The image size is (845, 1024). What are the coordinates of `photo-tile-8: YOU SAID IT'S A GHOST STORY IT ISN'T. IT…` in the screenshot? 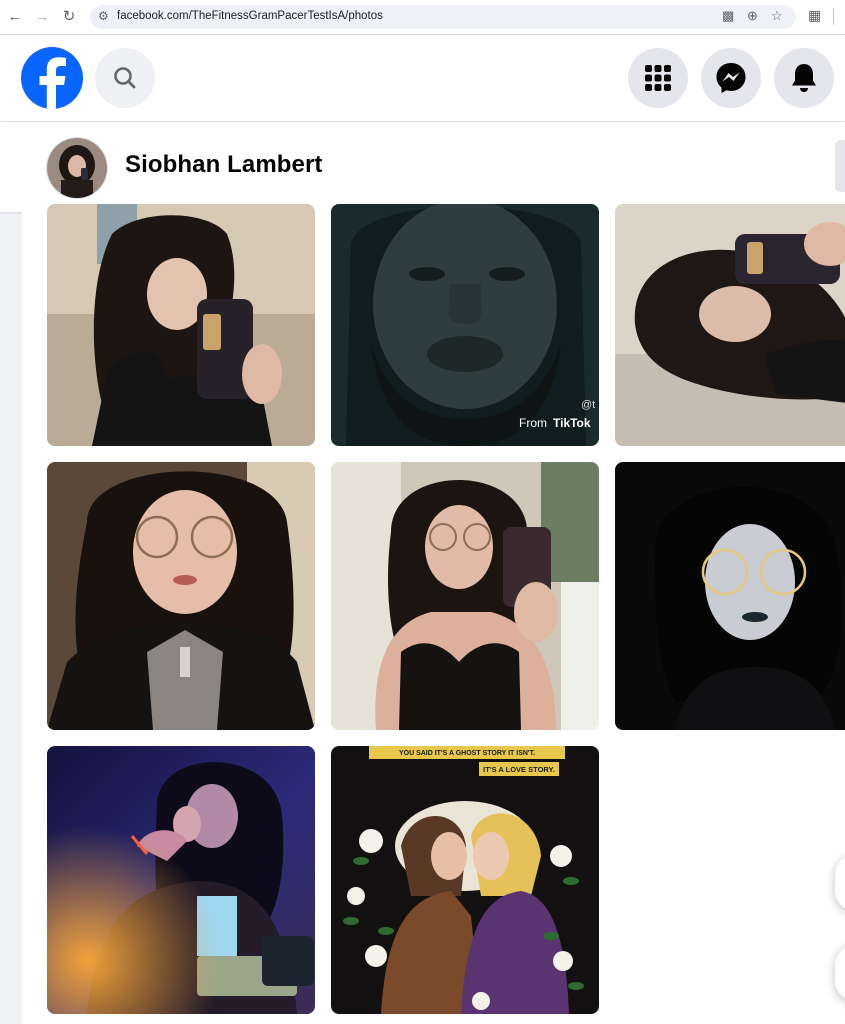 It's located at (465, 880).